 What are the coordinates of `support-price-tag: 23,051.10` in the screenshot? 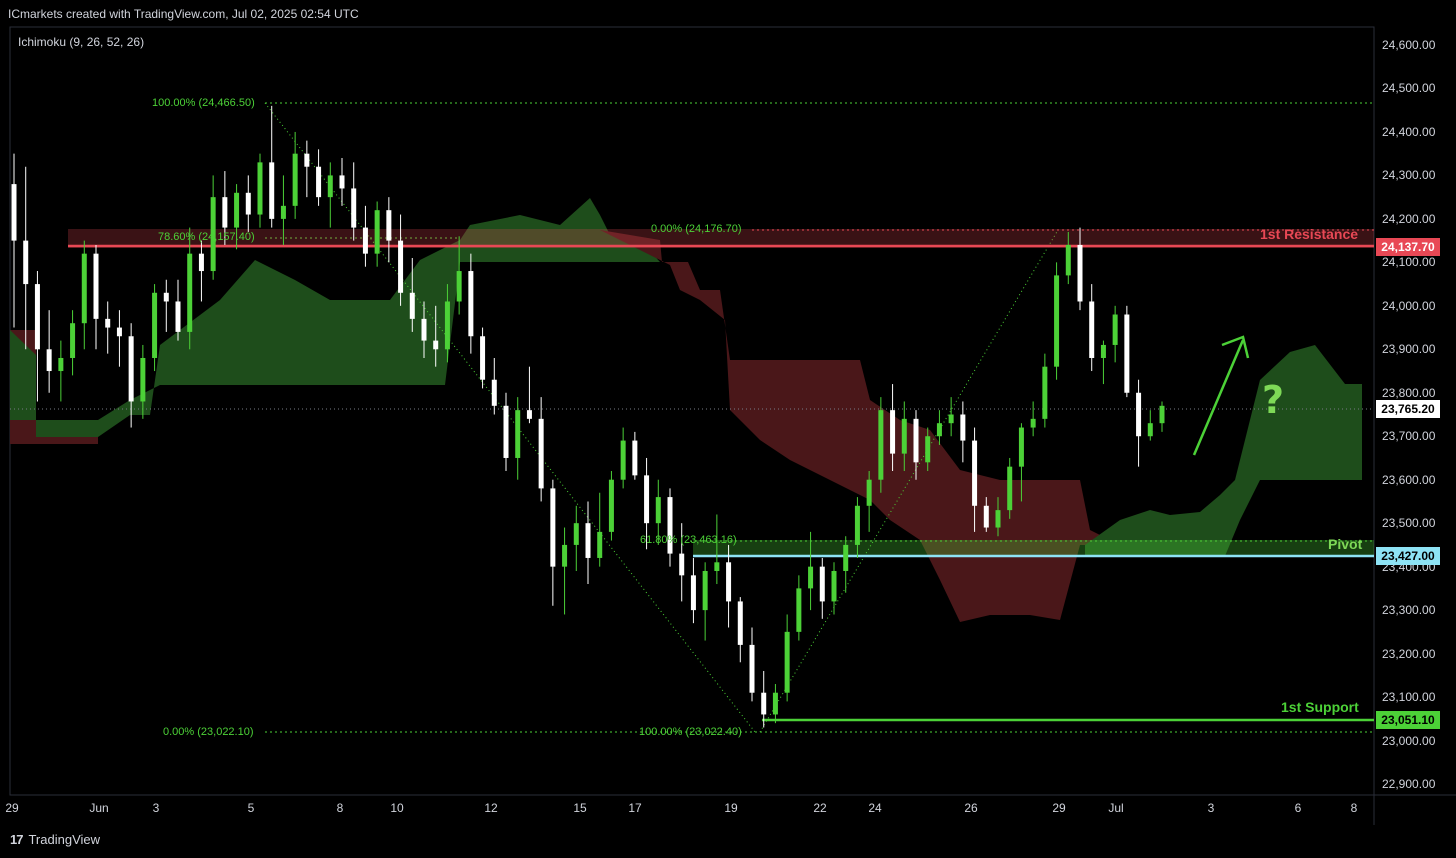 It's located at (1408, 720).